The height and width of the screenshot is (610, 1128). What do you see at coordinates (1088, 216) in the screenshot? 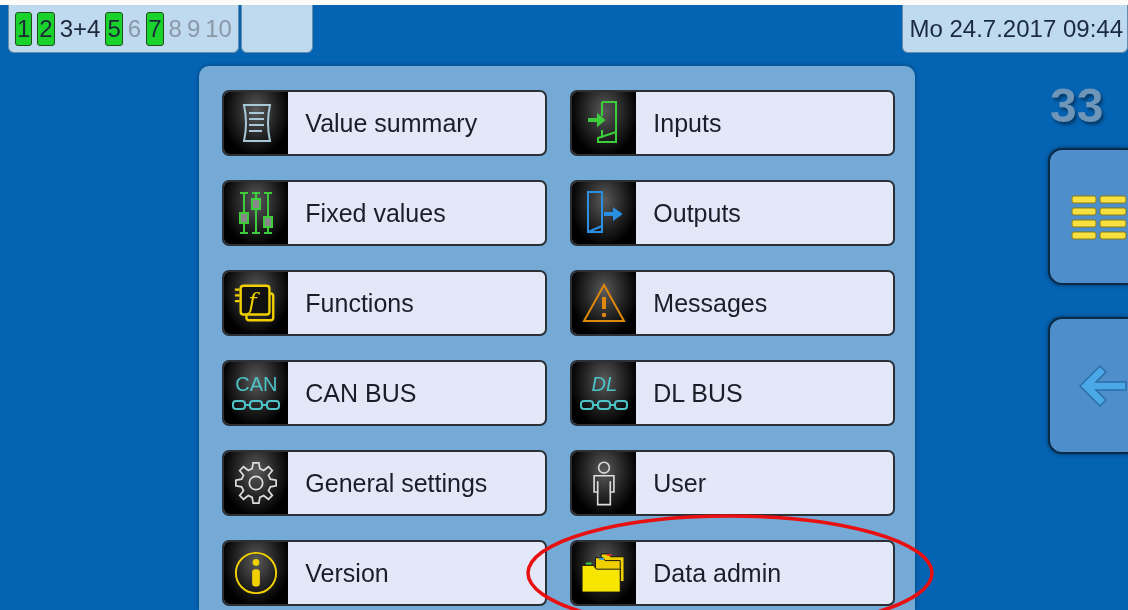
I see `menu-button` at bounding box center [1088, 216].